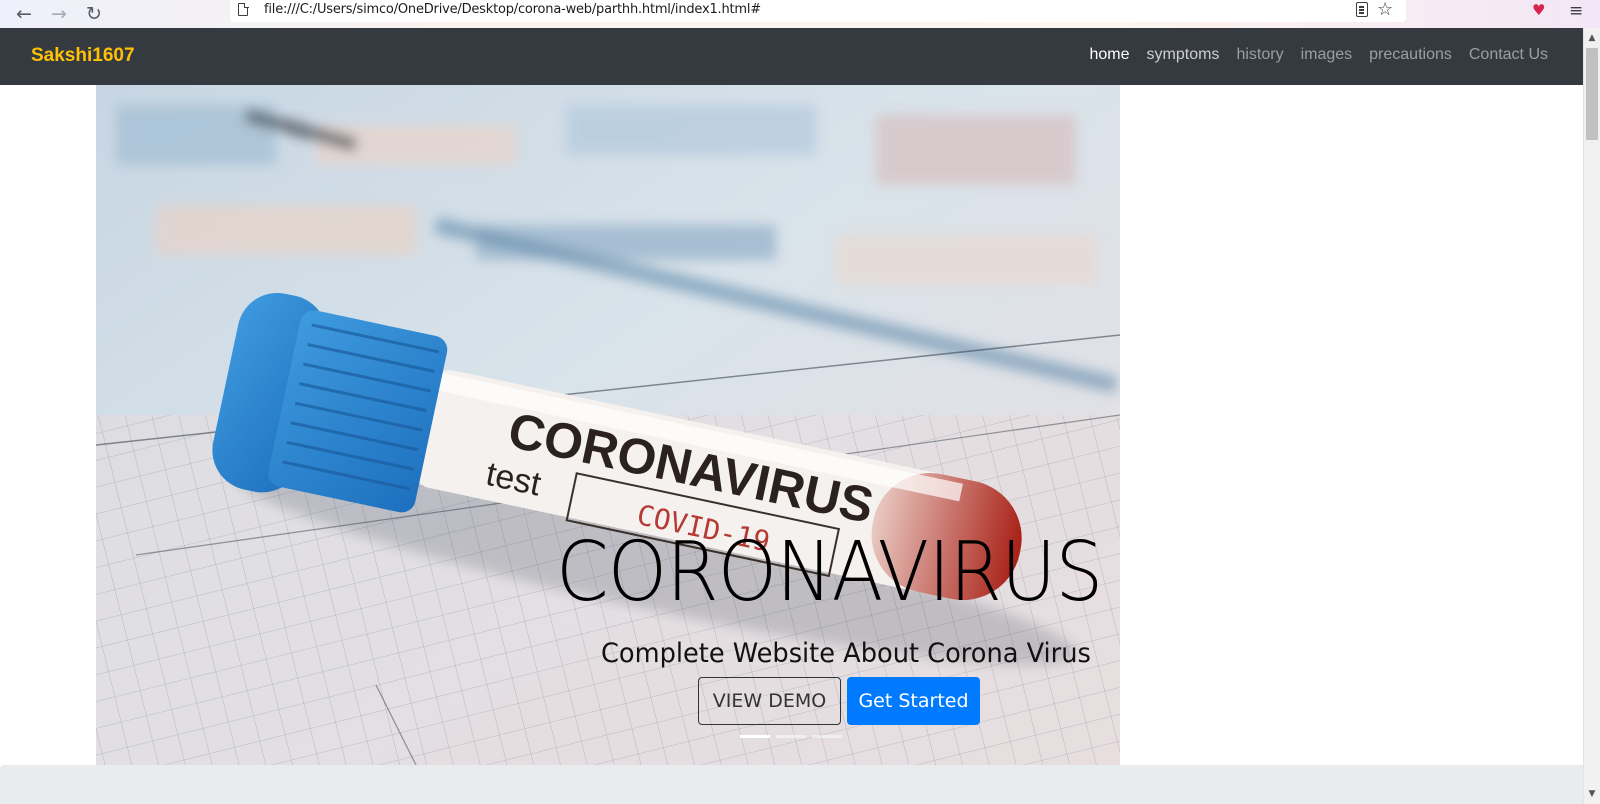 This screenshot has height=804, width=1600. I want to click on hamburger-menu-icon: ≡, so click(1576, 11).